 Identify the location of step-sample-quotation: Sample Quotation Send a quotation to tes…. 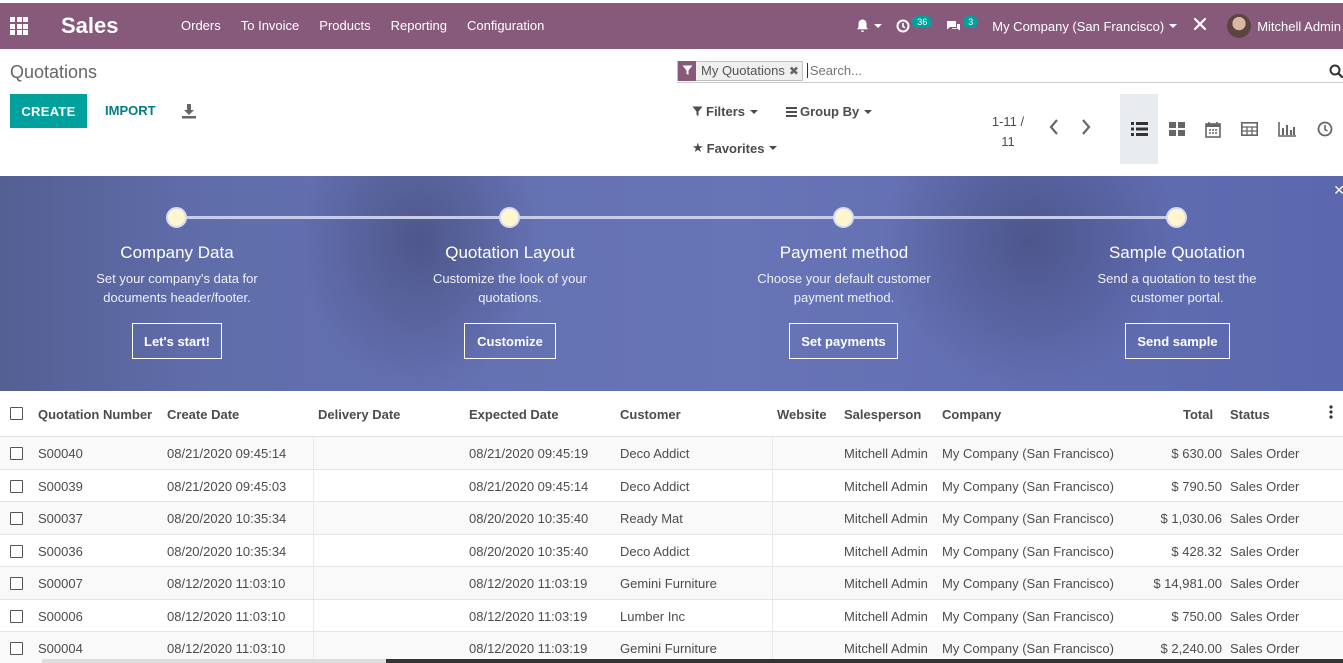
(1177, 274).